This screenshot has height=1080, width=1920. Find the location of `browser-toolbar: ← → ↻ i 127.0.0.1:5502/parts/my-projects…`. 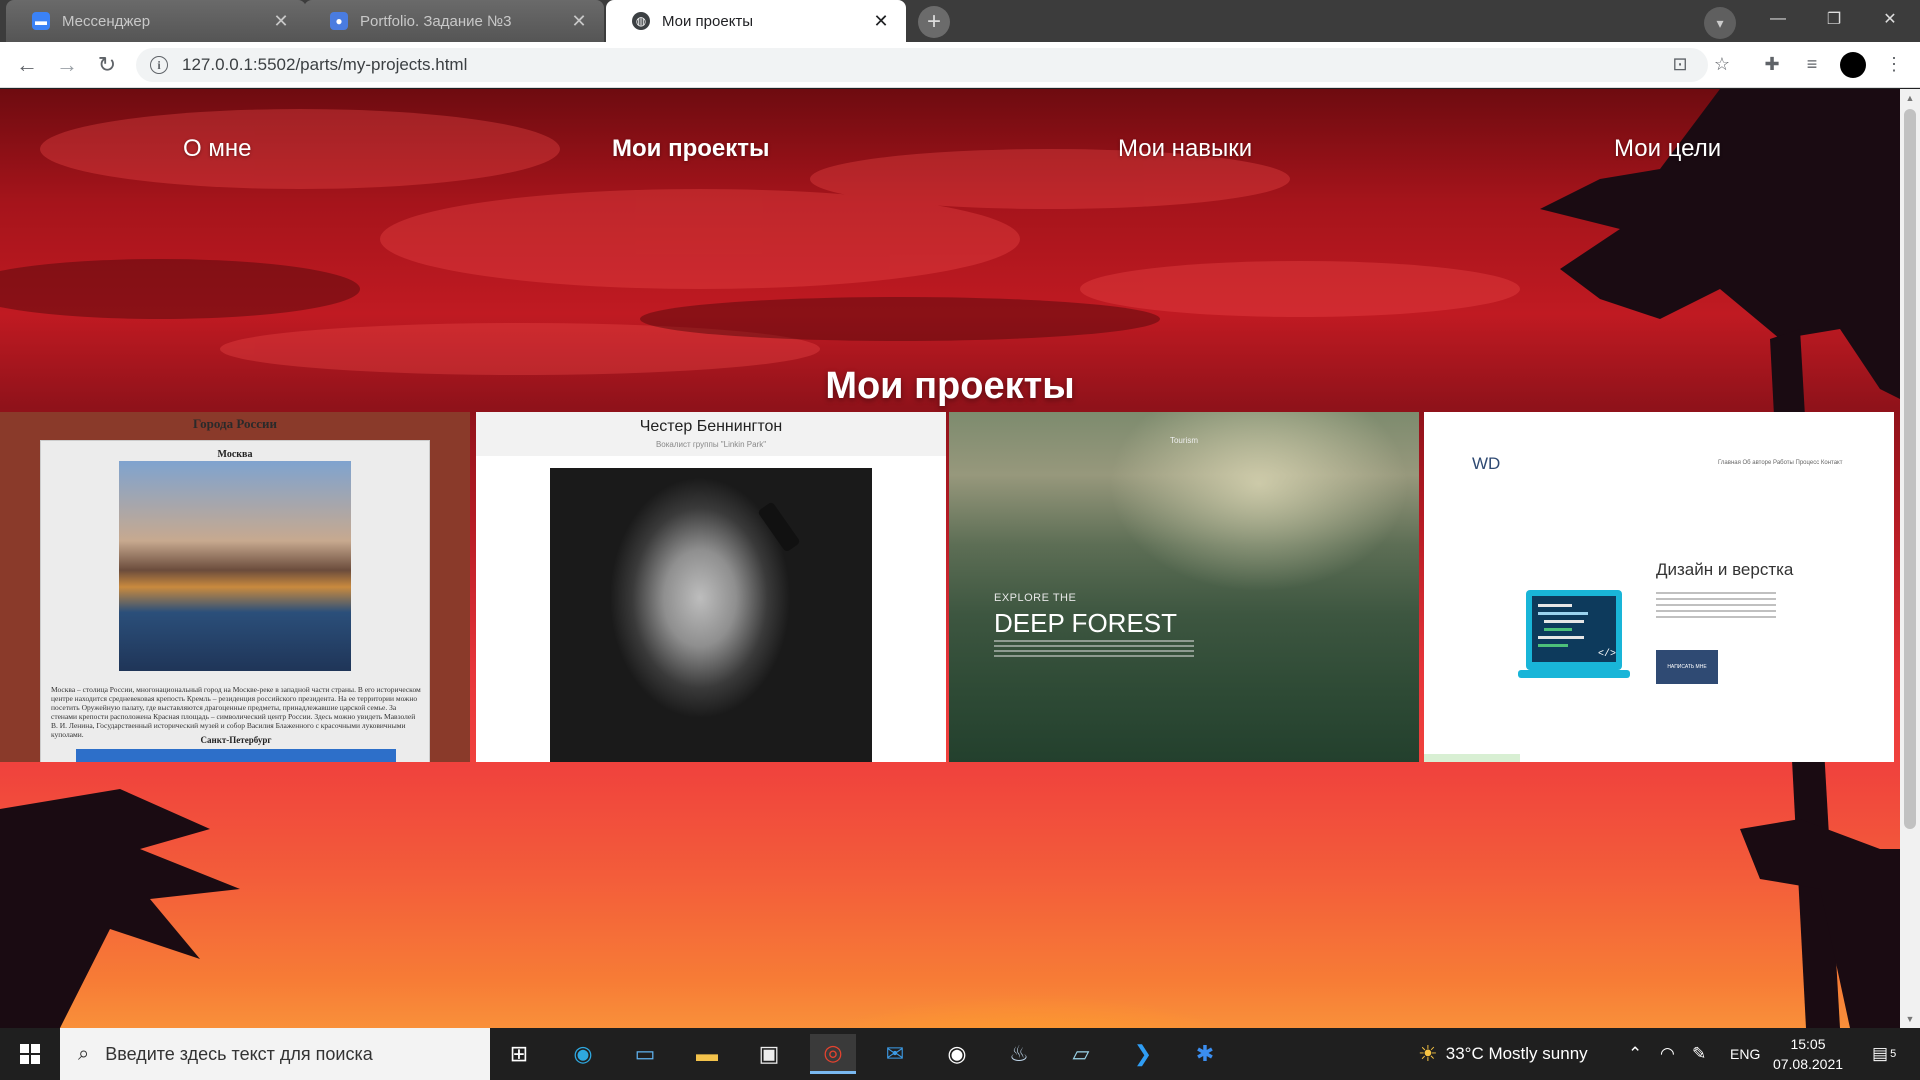

browser-toolbar: ← → ↻ i 127.0.0.1:5502/parts/my-projects… is located at coordinates (960, 65).